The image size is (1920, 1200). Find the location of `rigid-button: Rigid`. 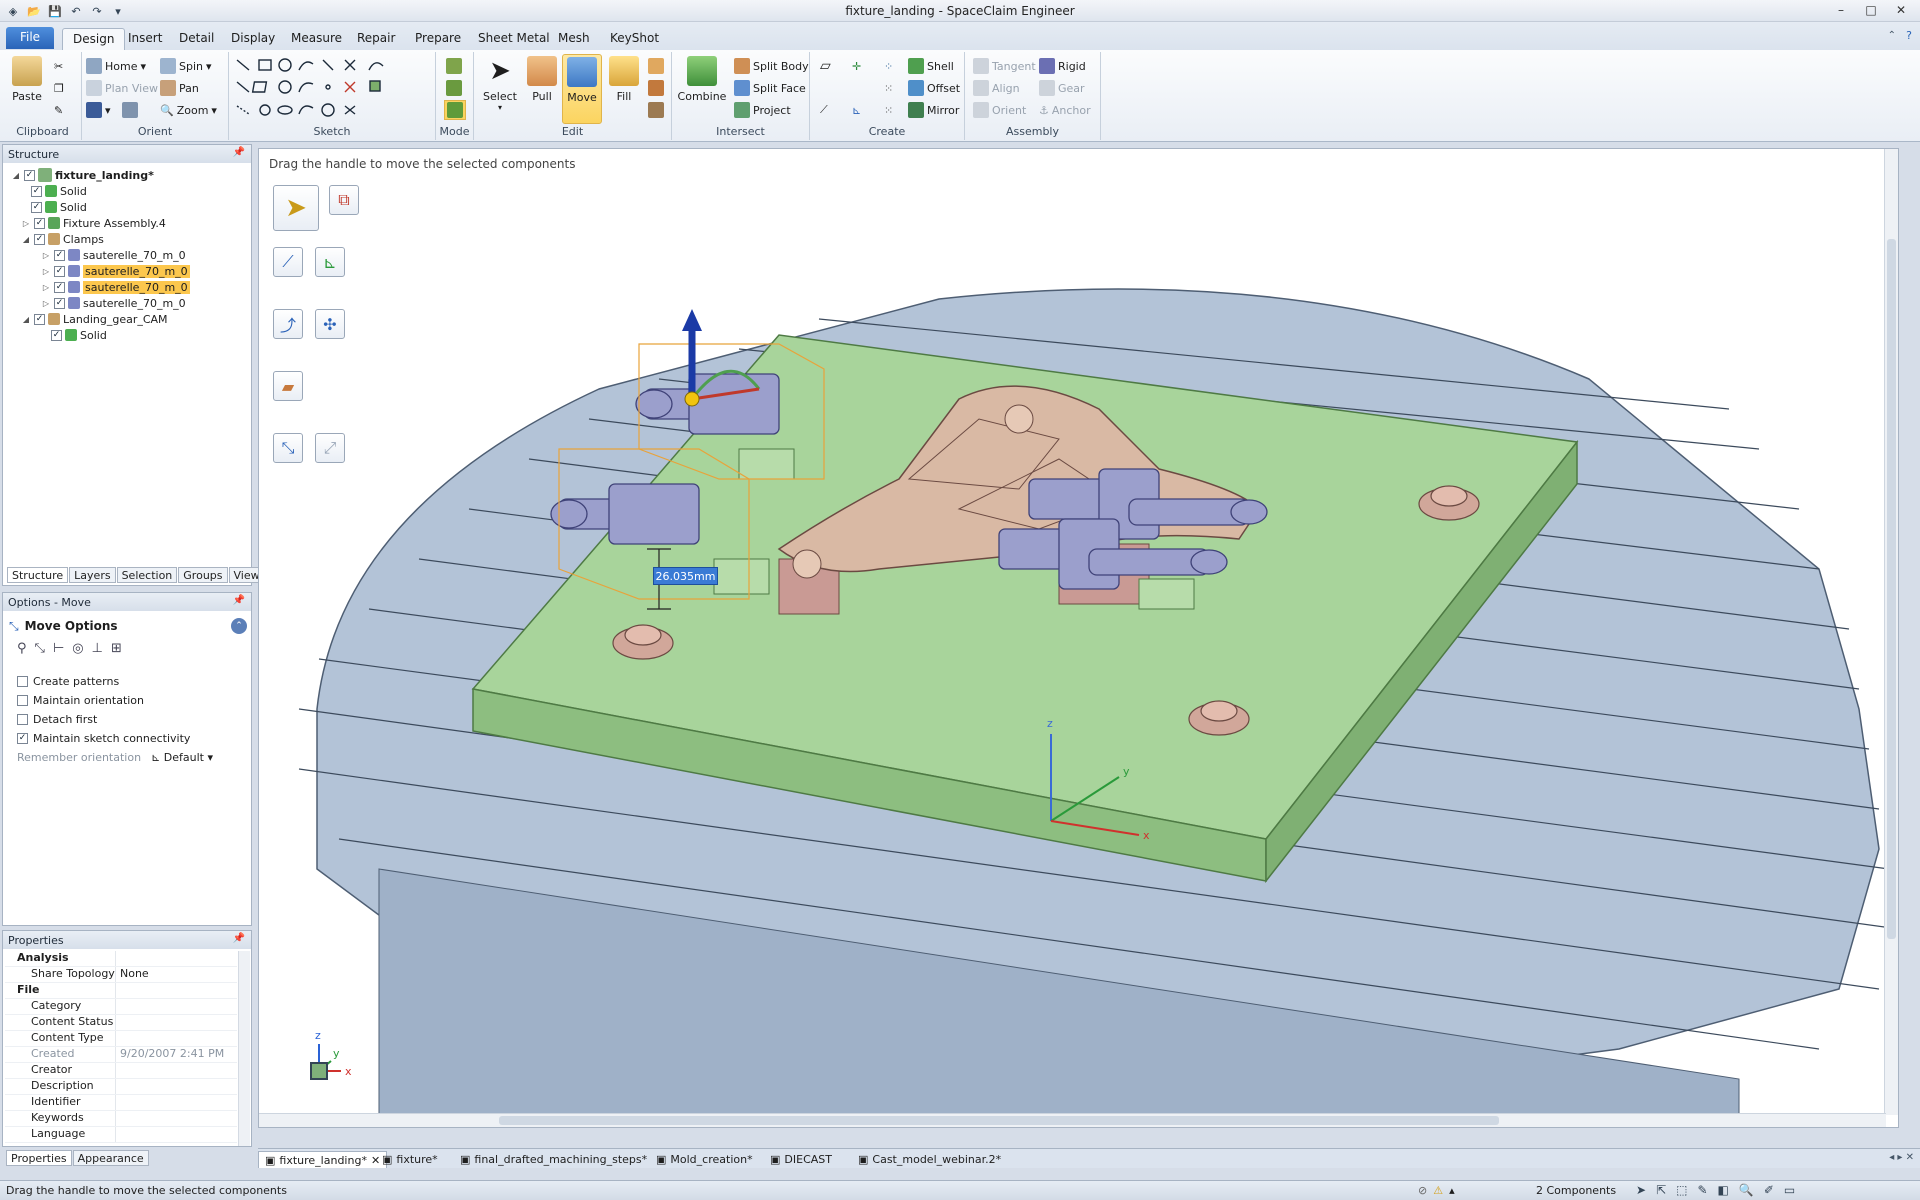

rigid-button: Rigid is located at coordinates (1062, 66).